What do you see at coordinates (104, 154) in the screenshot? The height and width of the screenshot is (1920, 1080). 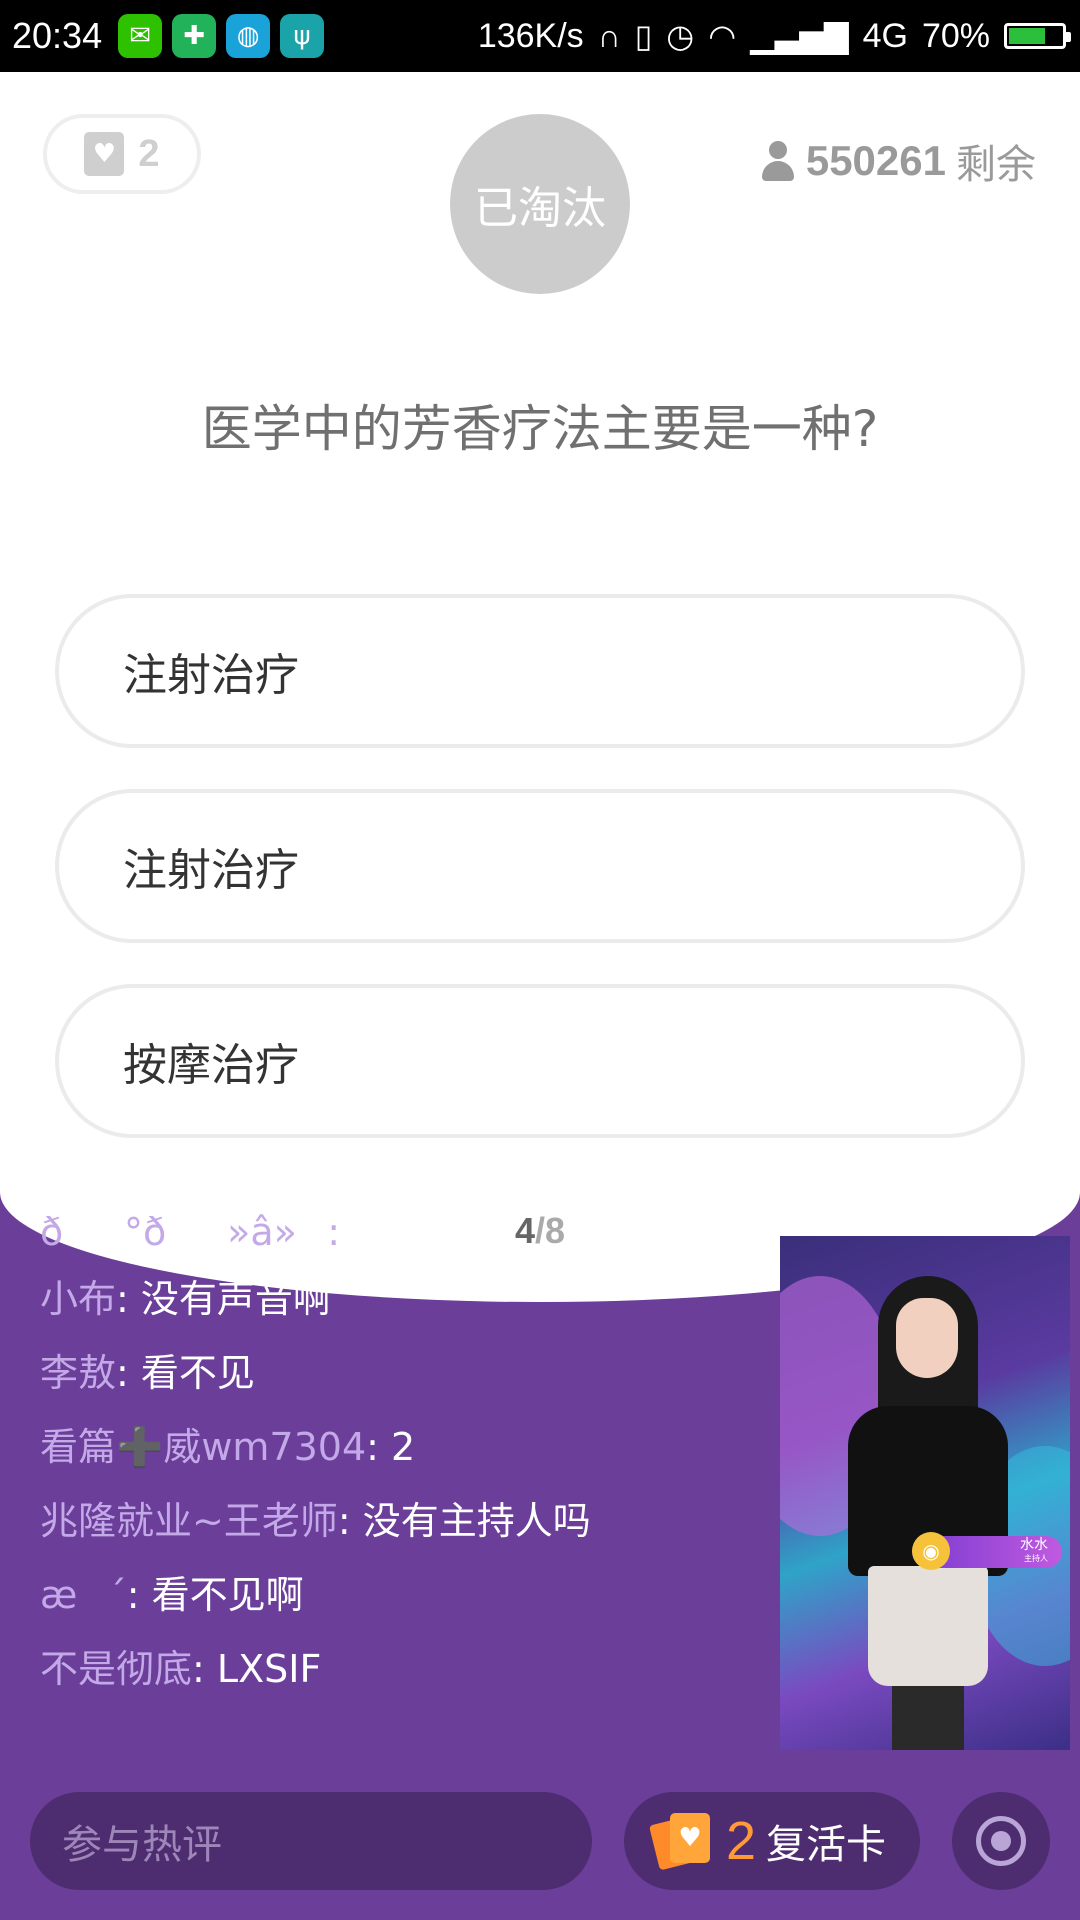 I see `heart-icon: ♥` at bounding box center [104, 154].